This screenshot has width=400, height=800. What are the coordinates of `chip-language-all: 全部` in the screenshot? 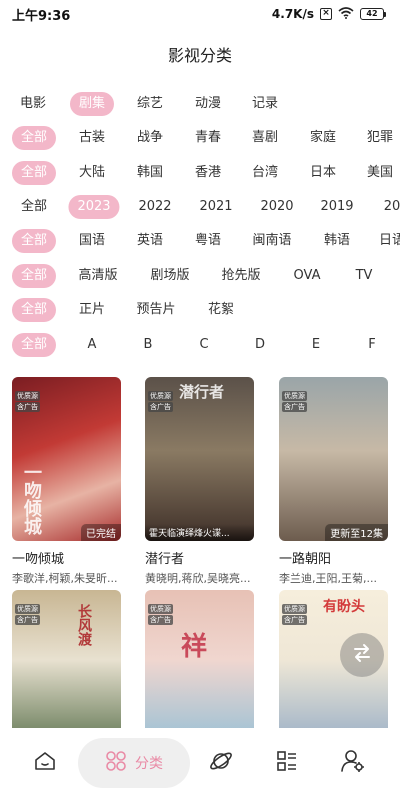 It's located at (34, 241).